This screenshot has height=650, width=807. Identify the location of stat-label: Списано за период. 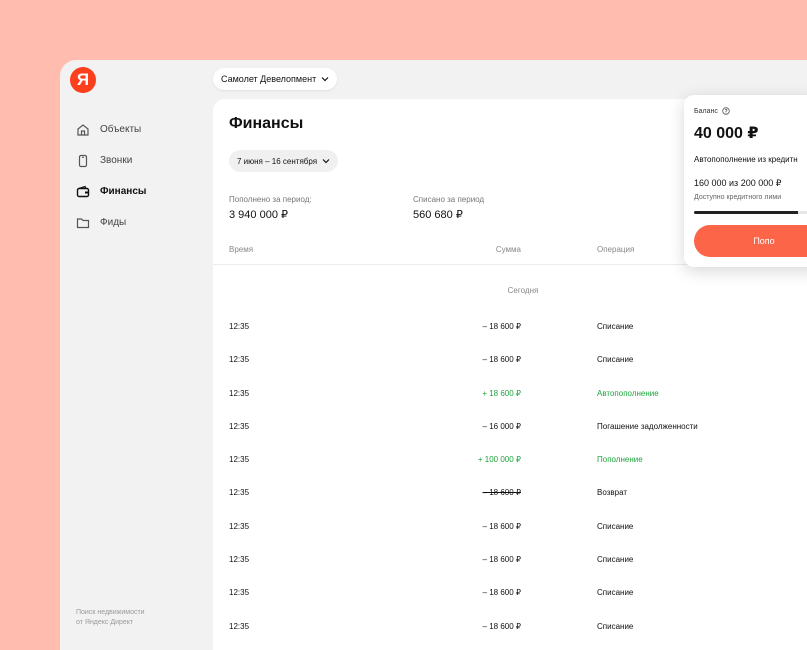
(449, 199).